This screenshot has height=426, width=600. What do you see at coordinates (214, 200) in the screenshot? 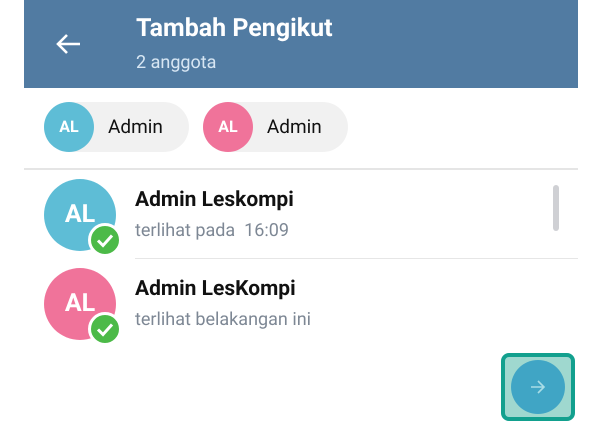
I see `member-name: Admin Leskompi` at bounding box center [214, 200].